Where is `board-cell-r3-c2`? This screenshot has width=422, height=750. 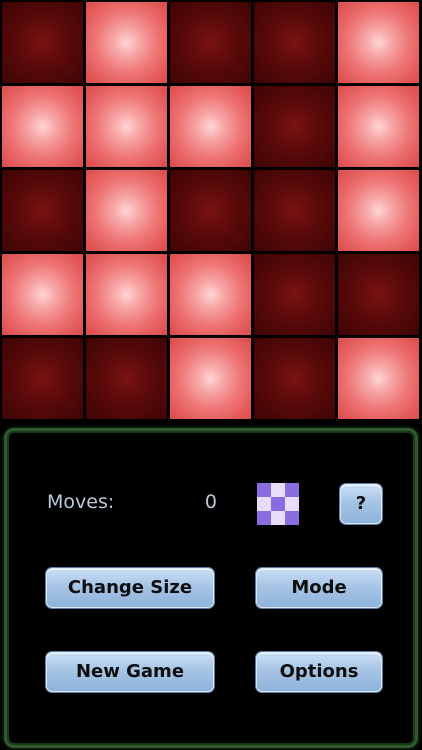 board-cell-r3-c2 is located at coordinates (210, 294).